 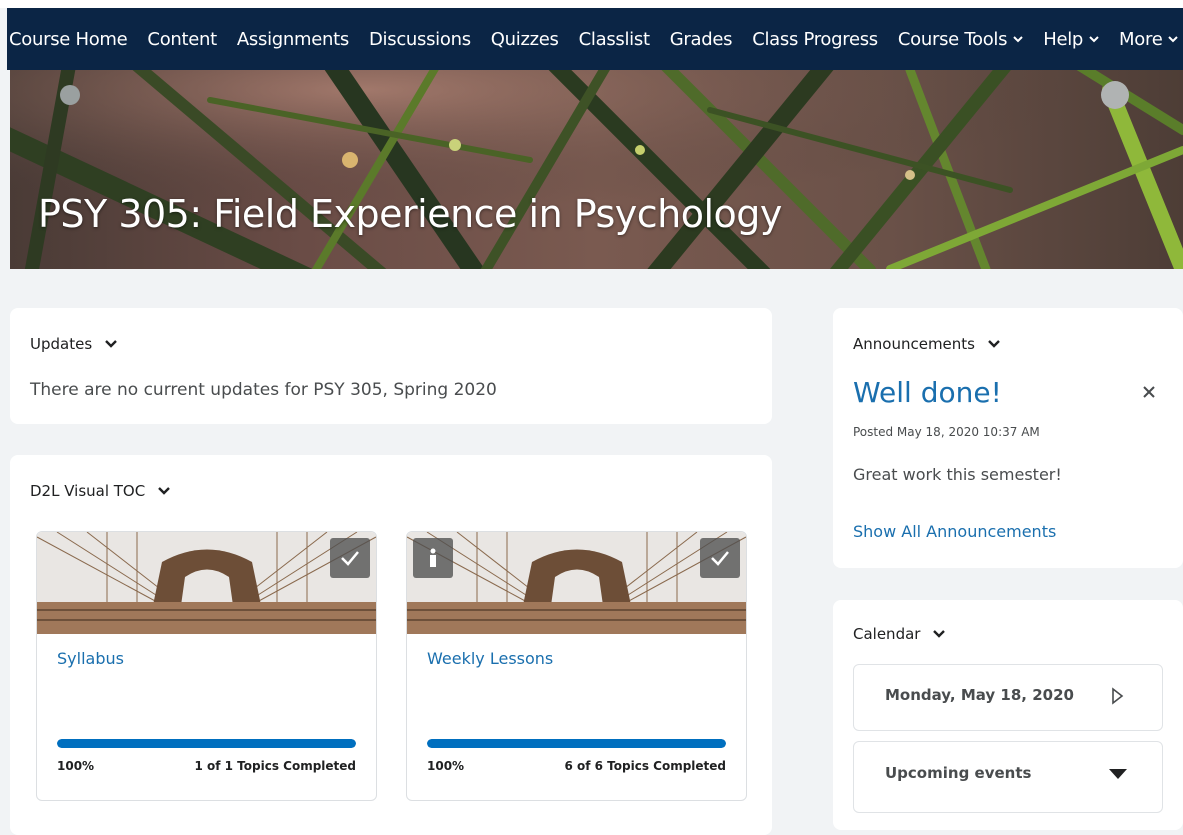 I want to click on nav-label: Content, so click(x=182, y=39).